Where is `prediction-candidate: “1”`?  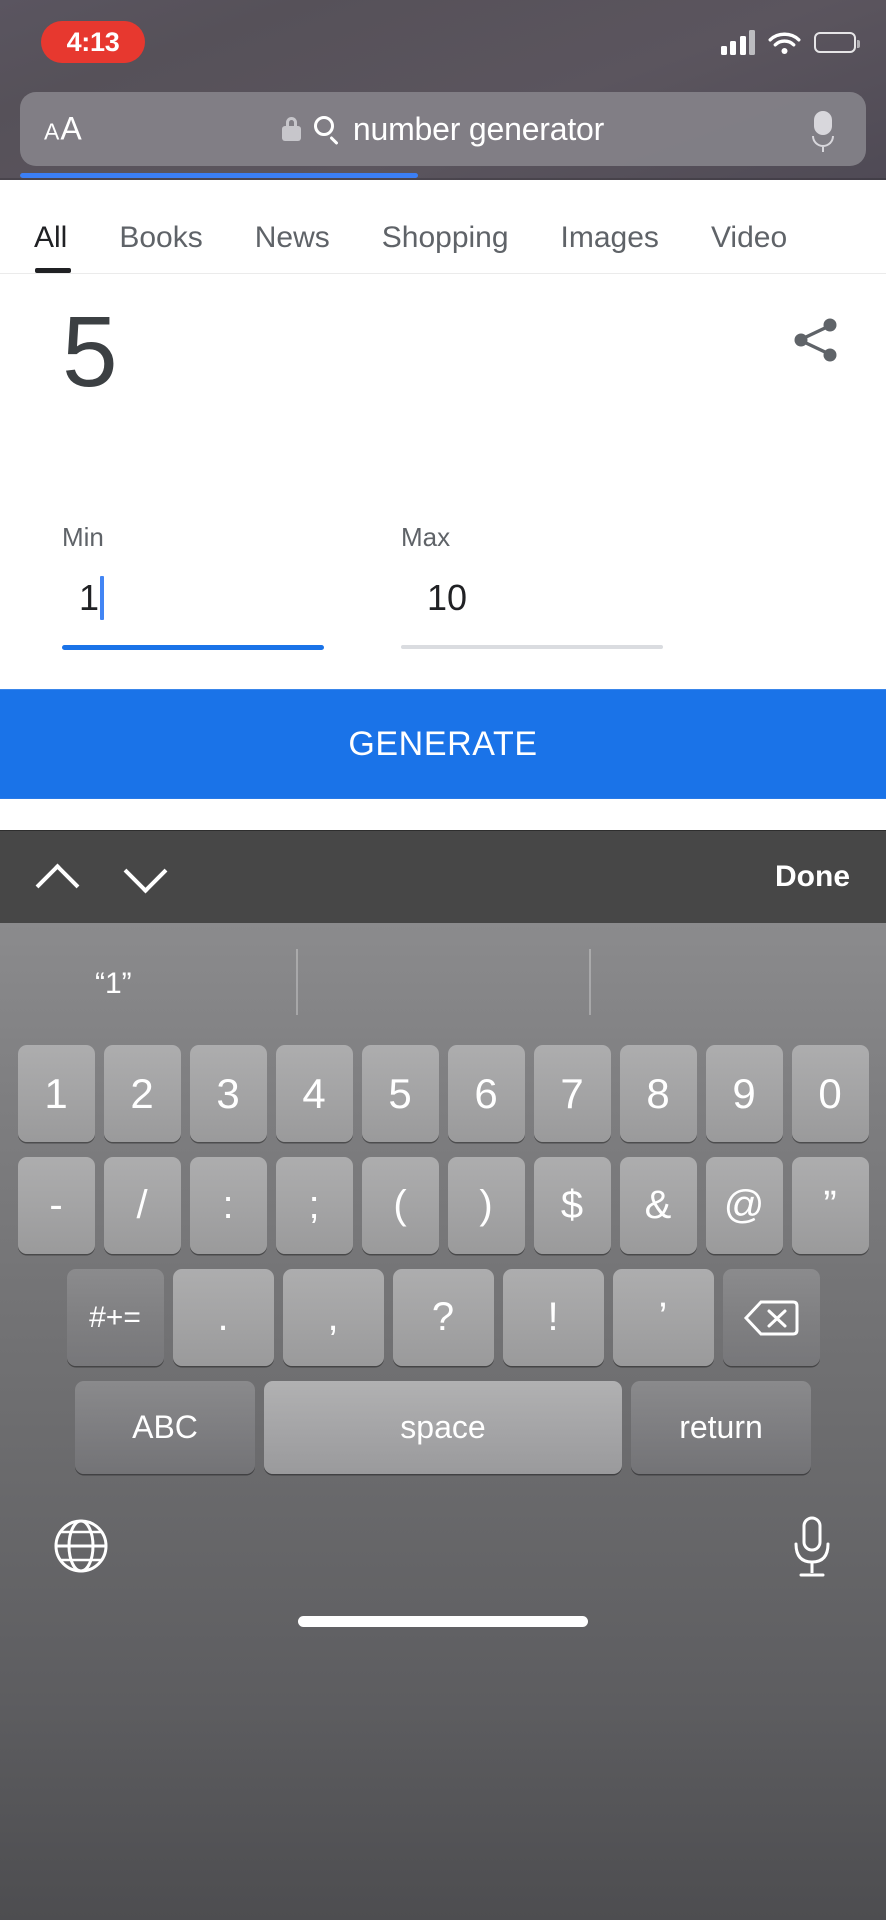
prediction-candidate: “1” is located at coordinates (113, 984).